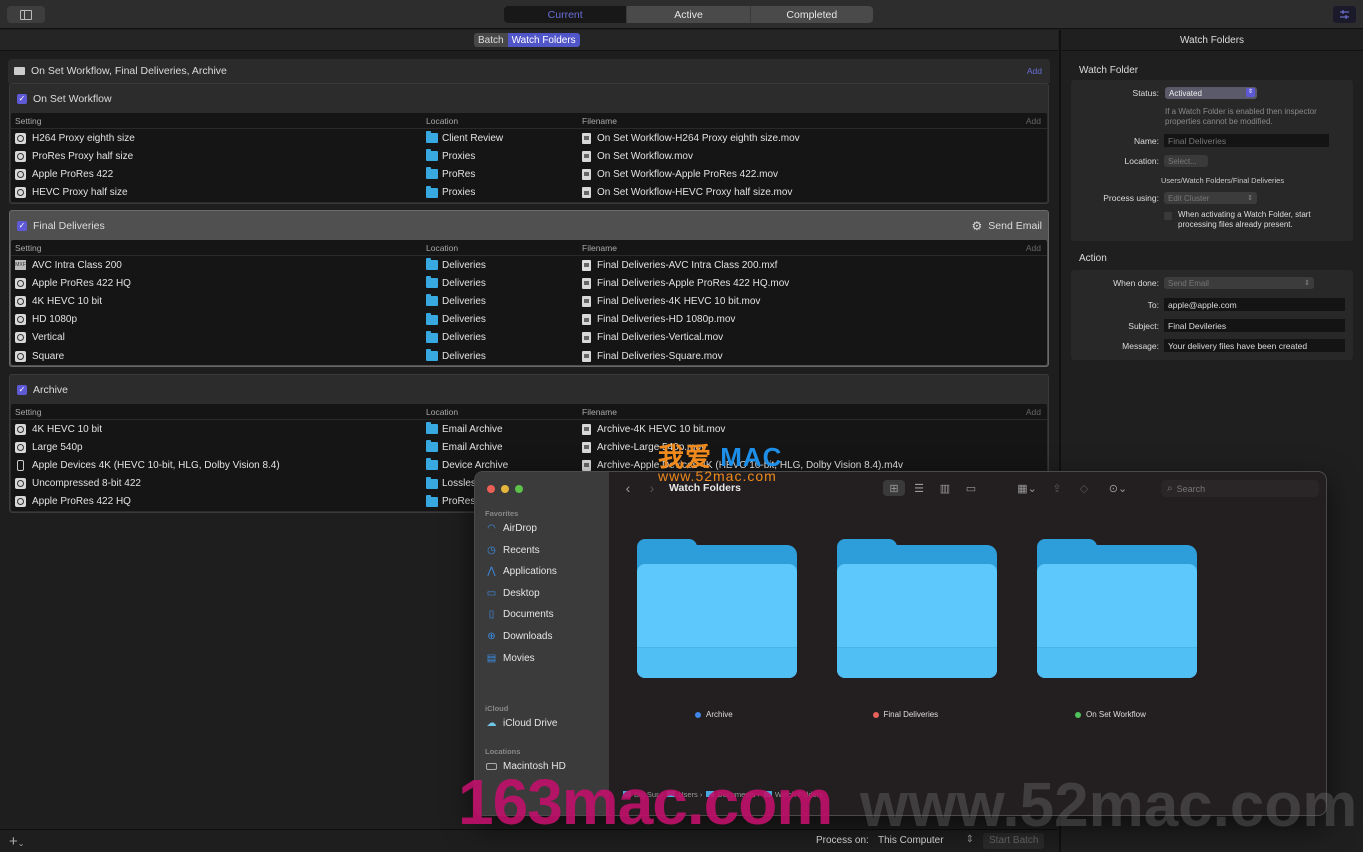 This screenshot has width=1363, height=852. What do you see at coordinates (1246, 140) in the screenshot?
I see `name-field: Final Deliveries` at bounding box center [1246, 140].